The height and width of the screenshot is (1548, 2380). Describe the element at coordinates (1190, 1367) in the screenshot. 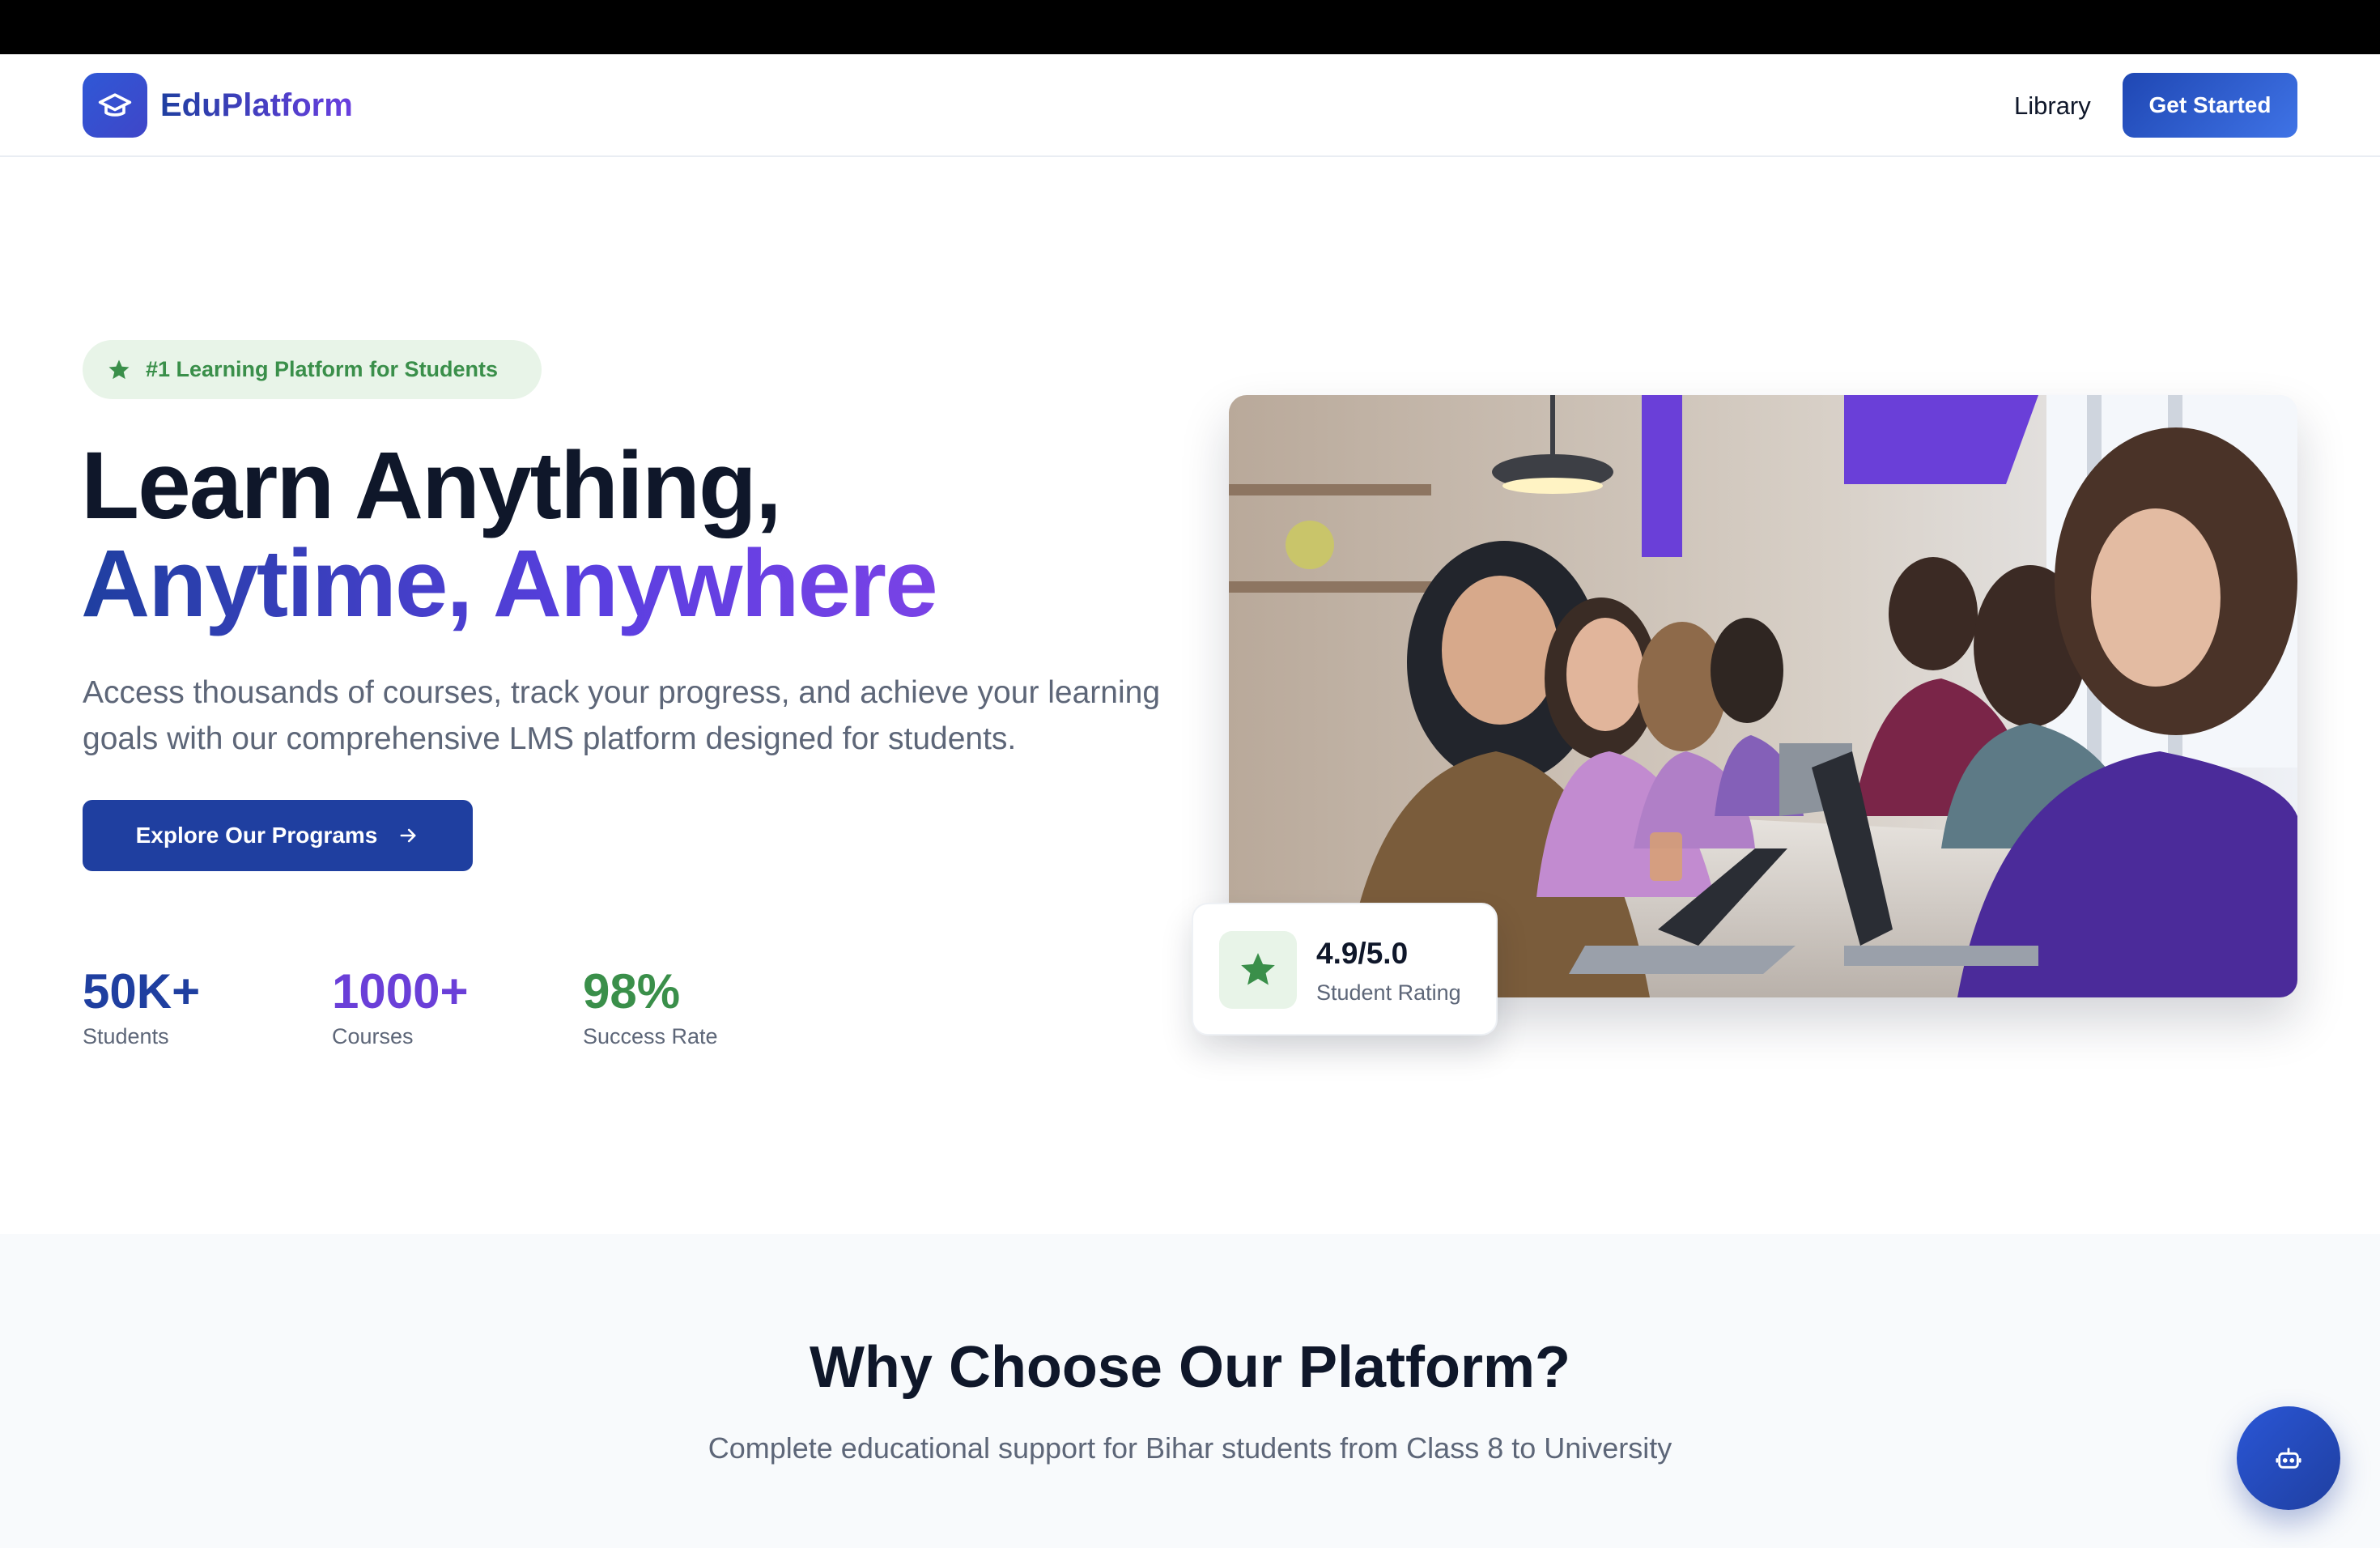

I see `section-title: Why Choose Our Platform?` at that location.